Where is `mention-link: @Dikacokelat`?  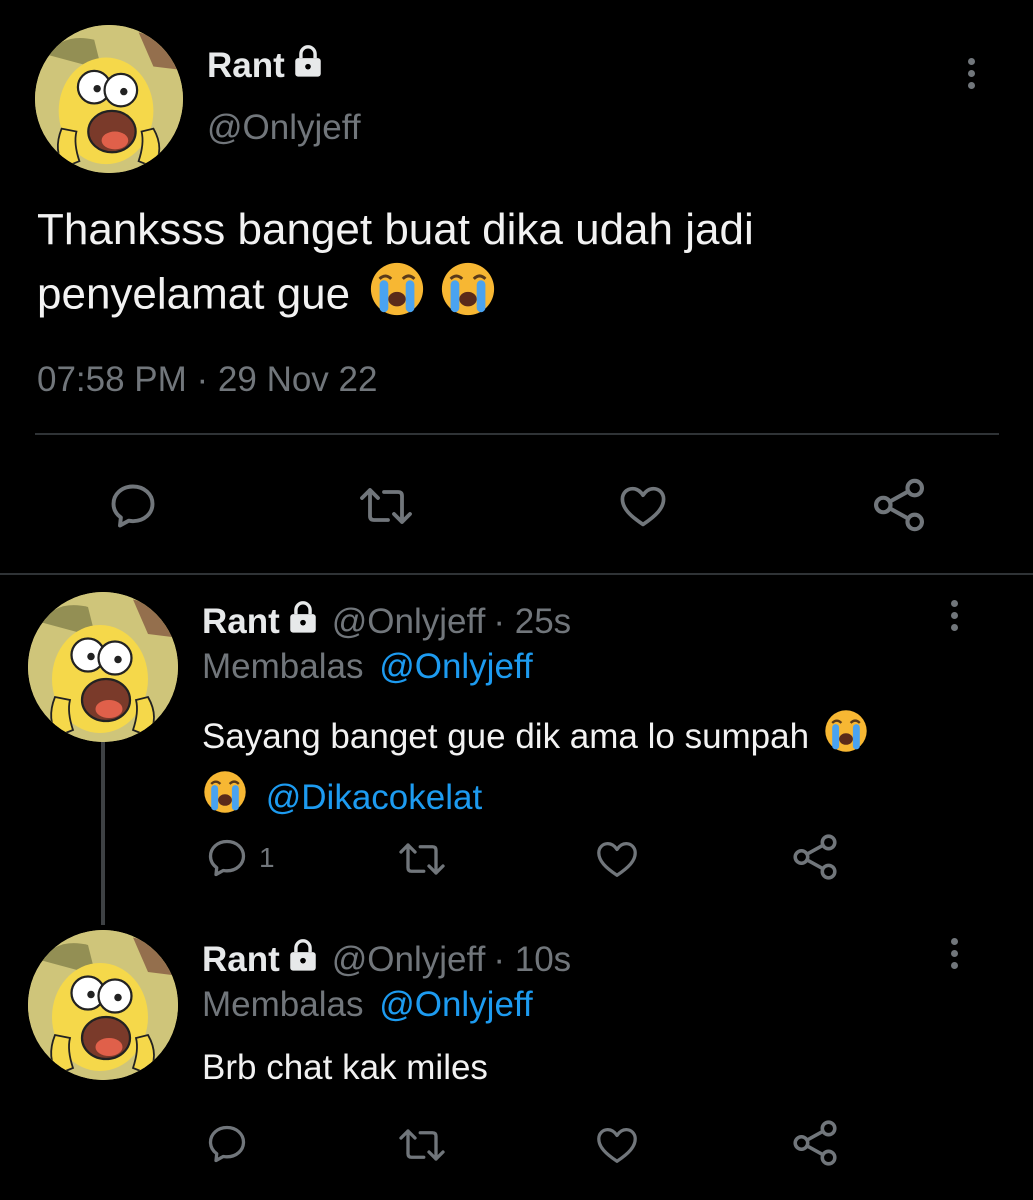
mention-link: @Dikacokelat is located at coordinates (374, 797).